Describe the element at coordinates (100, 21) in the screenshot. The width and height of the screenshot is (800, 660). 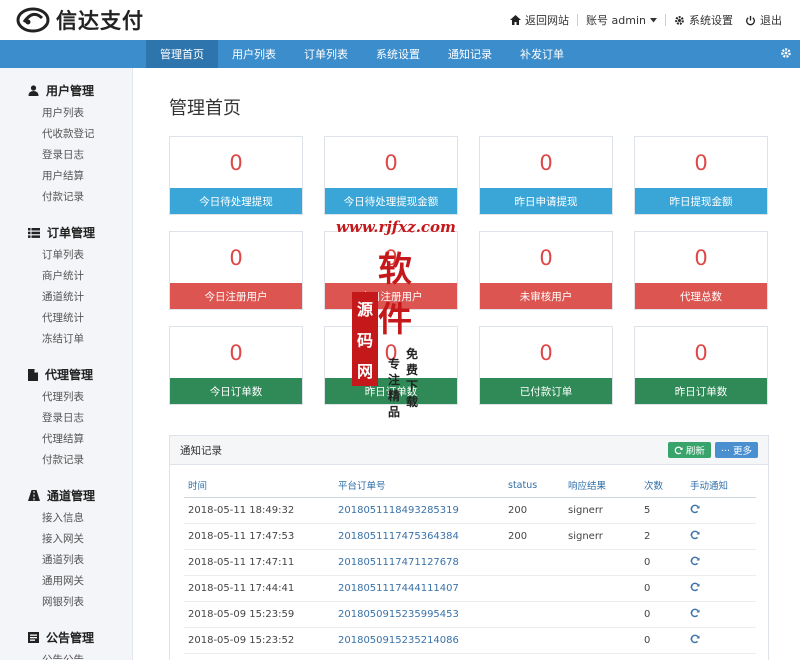
I see `brand-name: 信达支付` at that location.